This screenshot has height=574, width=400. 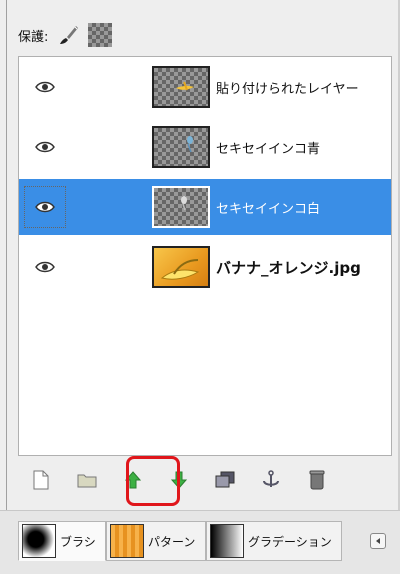 I want to click on tab-label: パターン, so click(x=172, y=541).